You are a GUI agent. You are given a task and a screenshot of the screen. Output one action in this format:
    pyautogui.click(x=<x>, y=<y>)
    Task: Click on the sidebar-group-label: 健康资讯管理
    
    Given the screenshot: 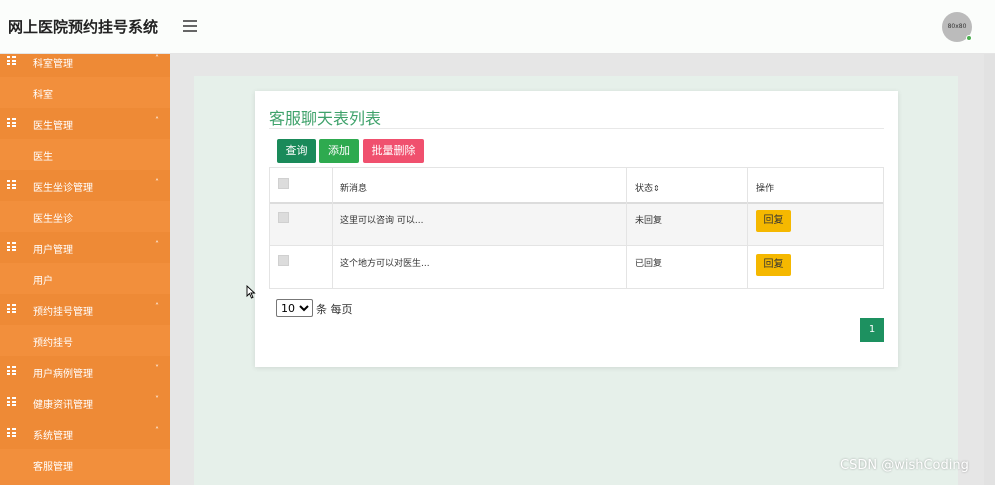 What is the action you would take?
    pyautogui.click(x=63, y=405)
    